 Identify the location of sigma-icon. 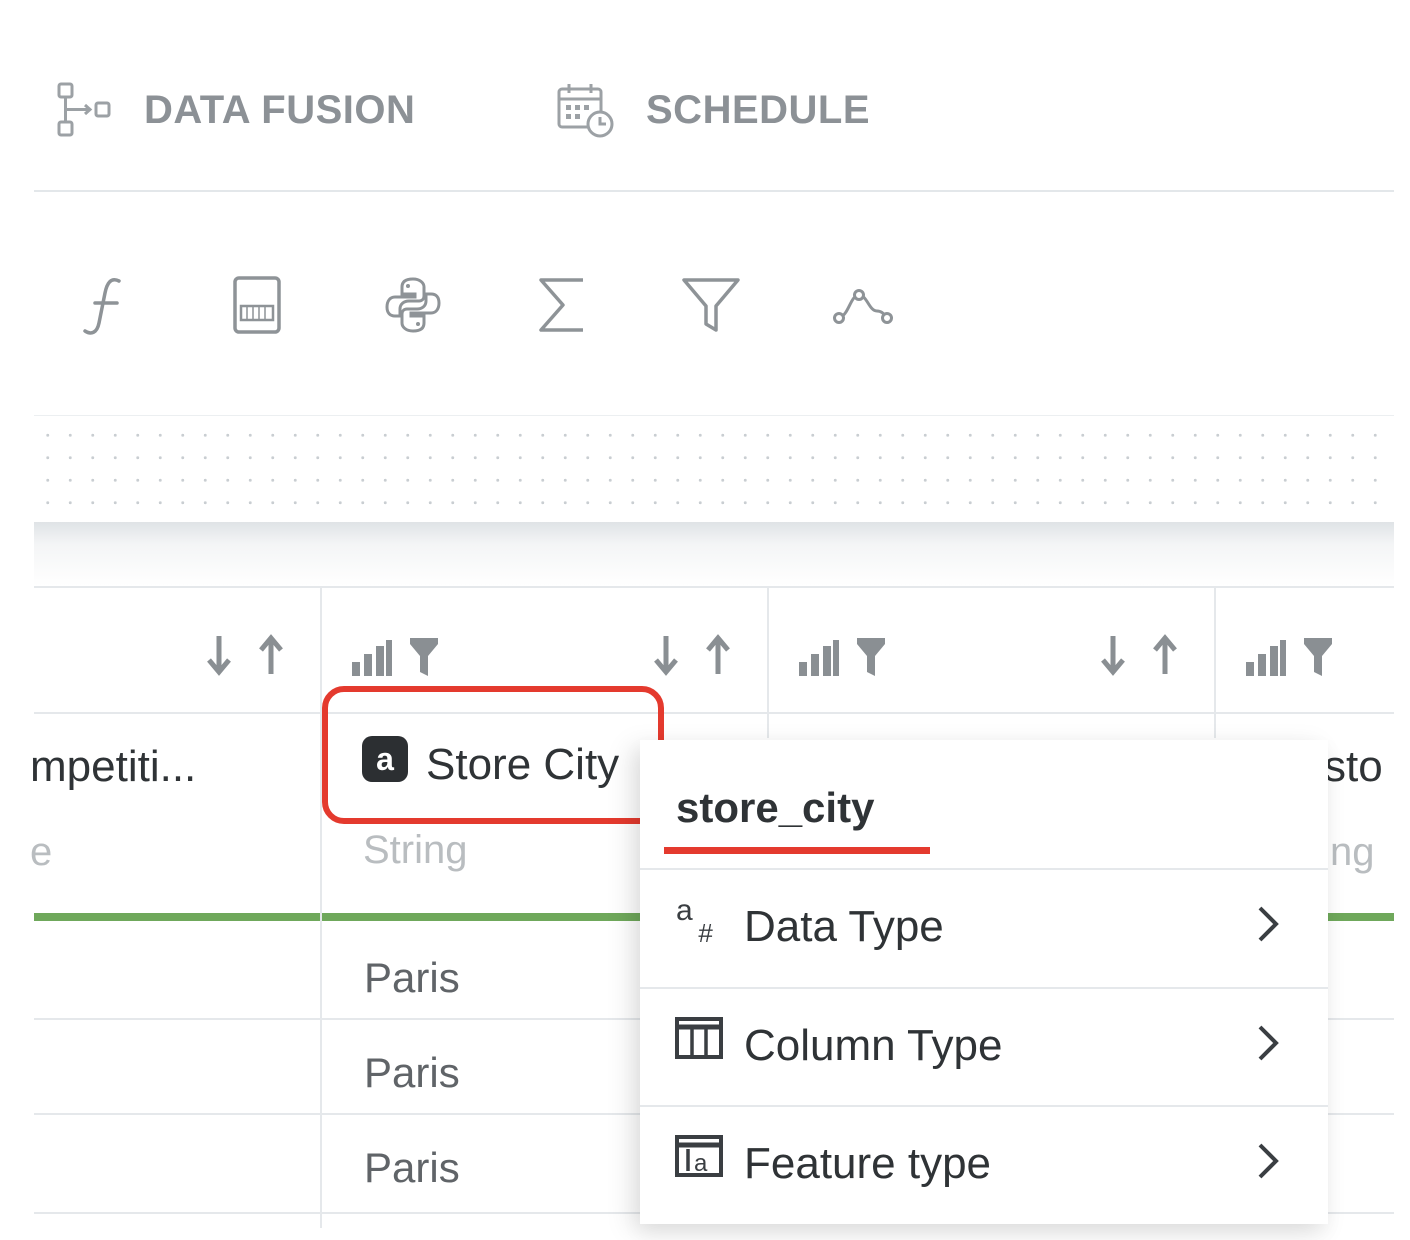
(561, 305).